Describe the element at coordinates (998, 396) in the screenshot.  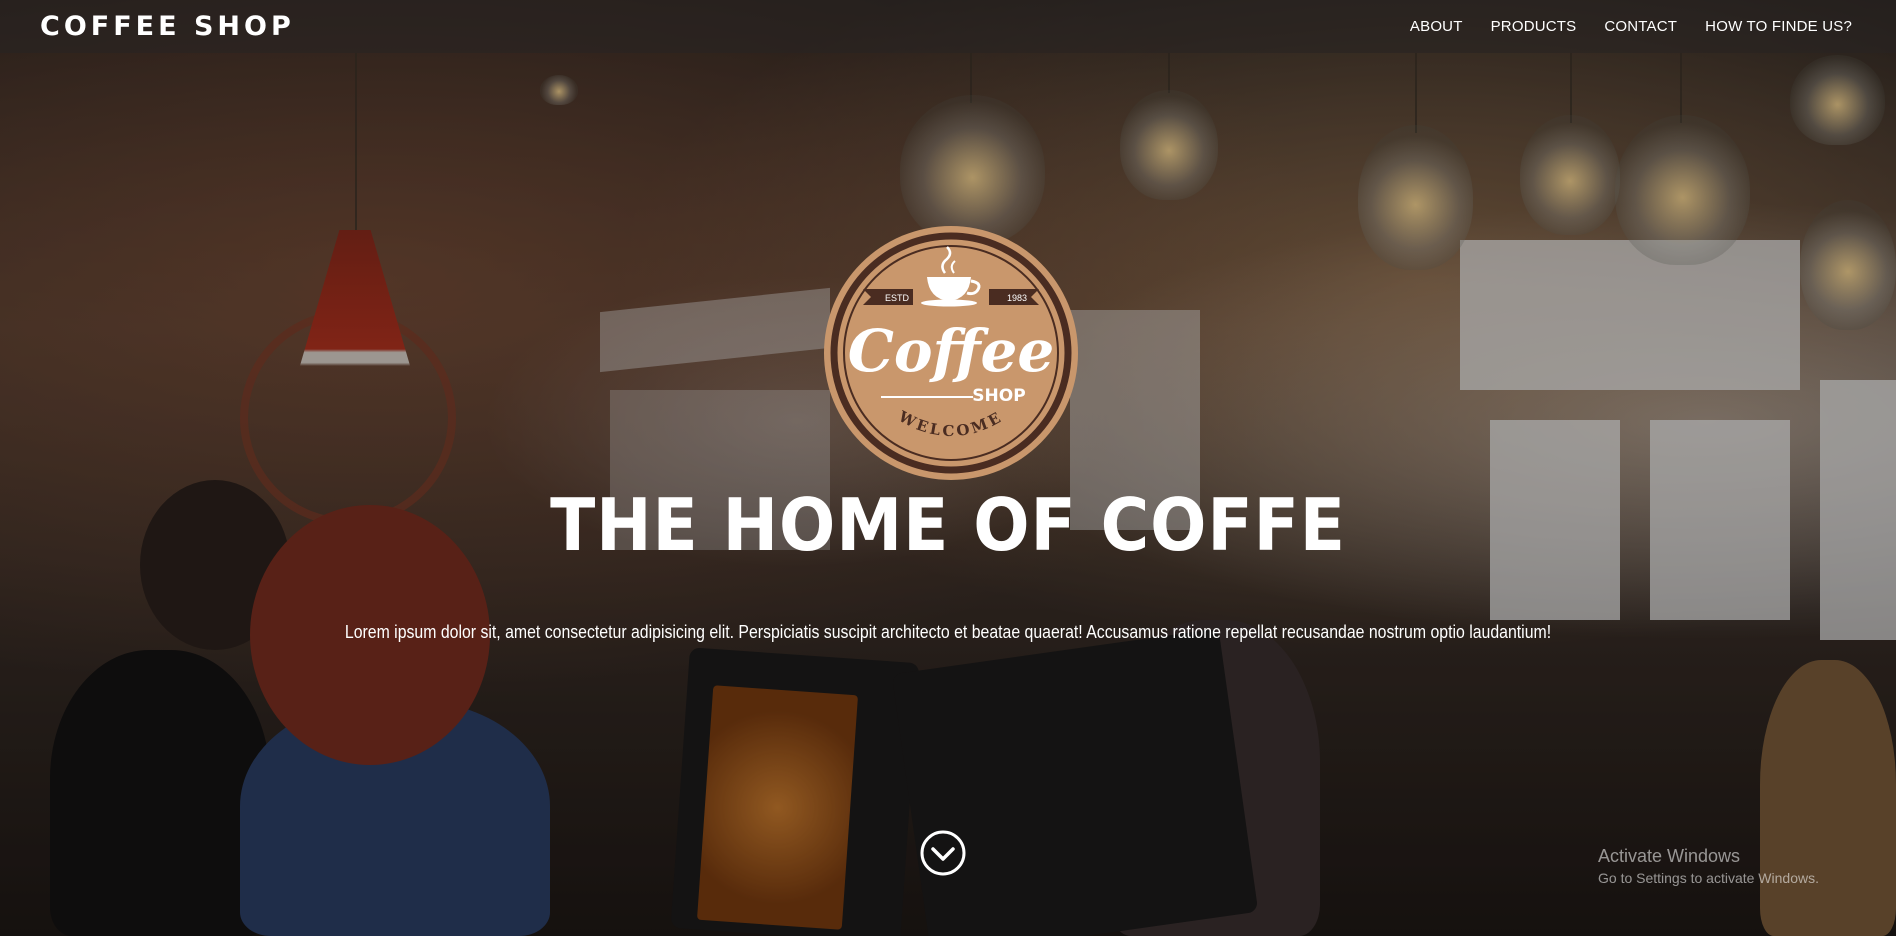
I see `logo-word-shop: SHOP` at that location.